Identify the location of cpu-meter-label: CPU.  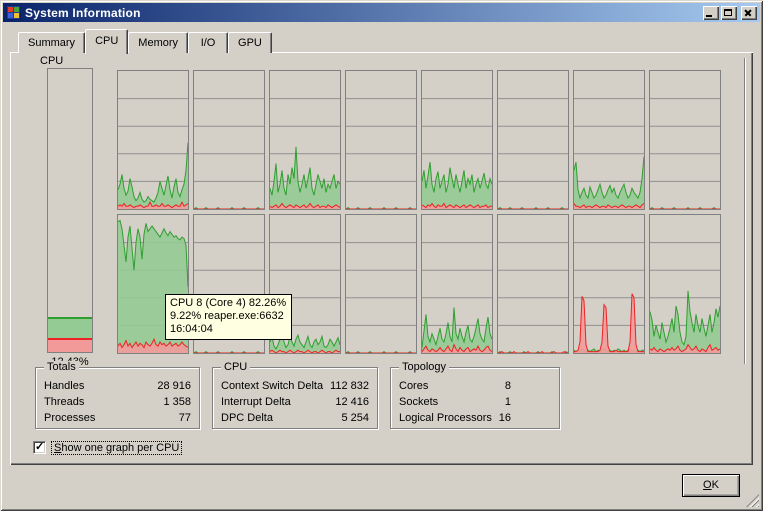
(52, 61).